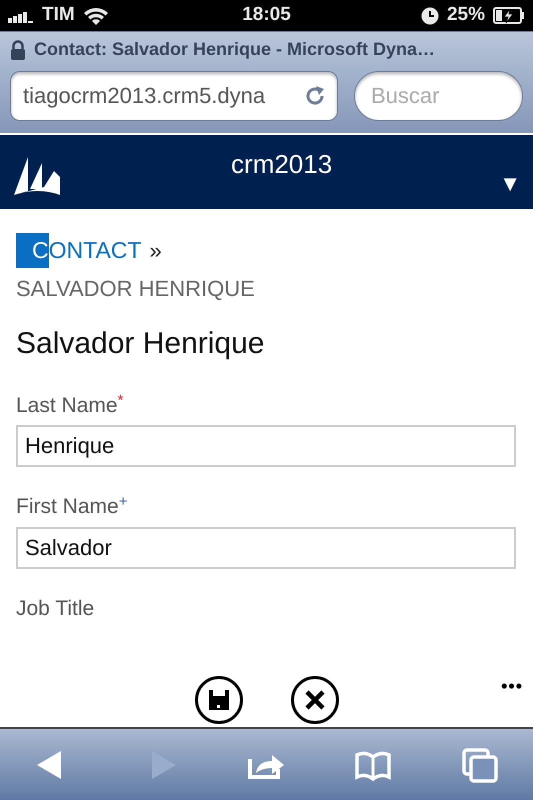 The width and height of the screenshot is (533, 800). Describe the element at coordinates (123, 501) in the screenshot. I see `recommended-marker: +` at that location.